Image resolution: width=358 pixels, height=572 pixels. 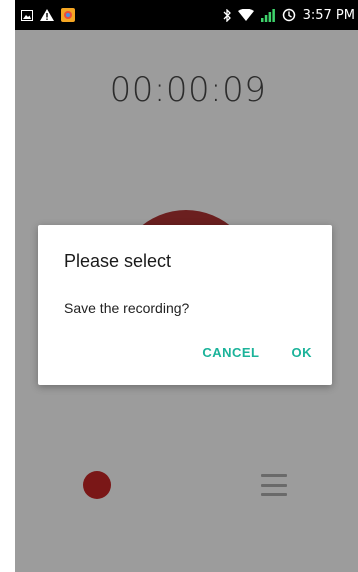 What do you see at coordinates (186, 15) in the screenshot?
I see `status-bar: 3:57 PM` at bounding box center [186, 15].